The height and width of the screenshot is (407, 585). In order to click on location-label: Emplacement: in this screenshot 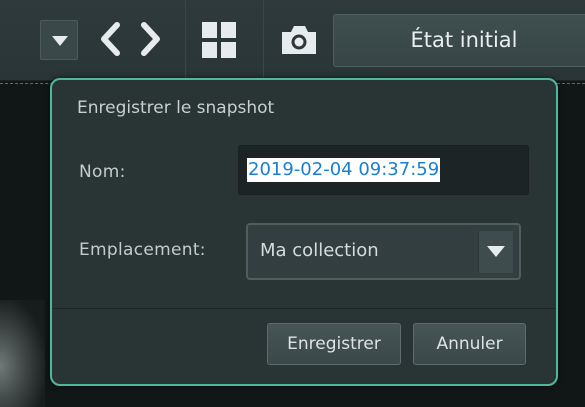, I will do `click(142, 250)`.